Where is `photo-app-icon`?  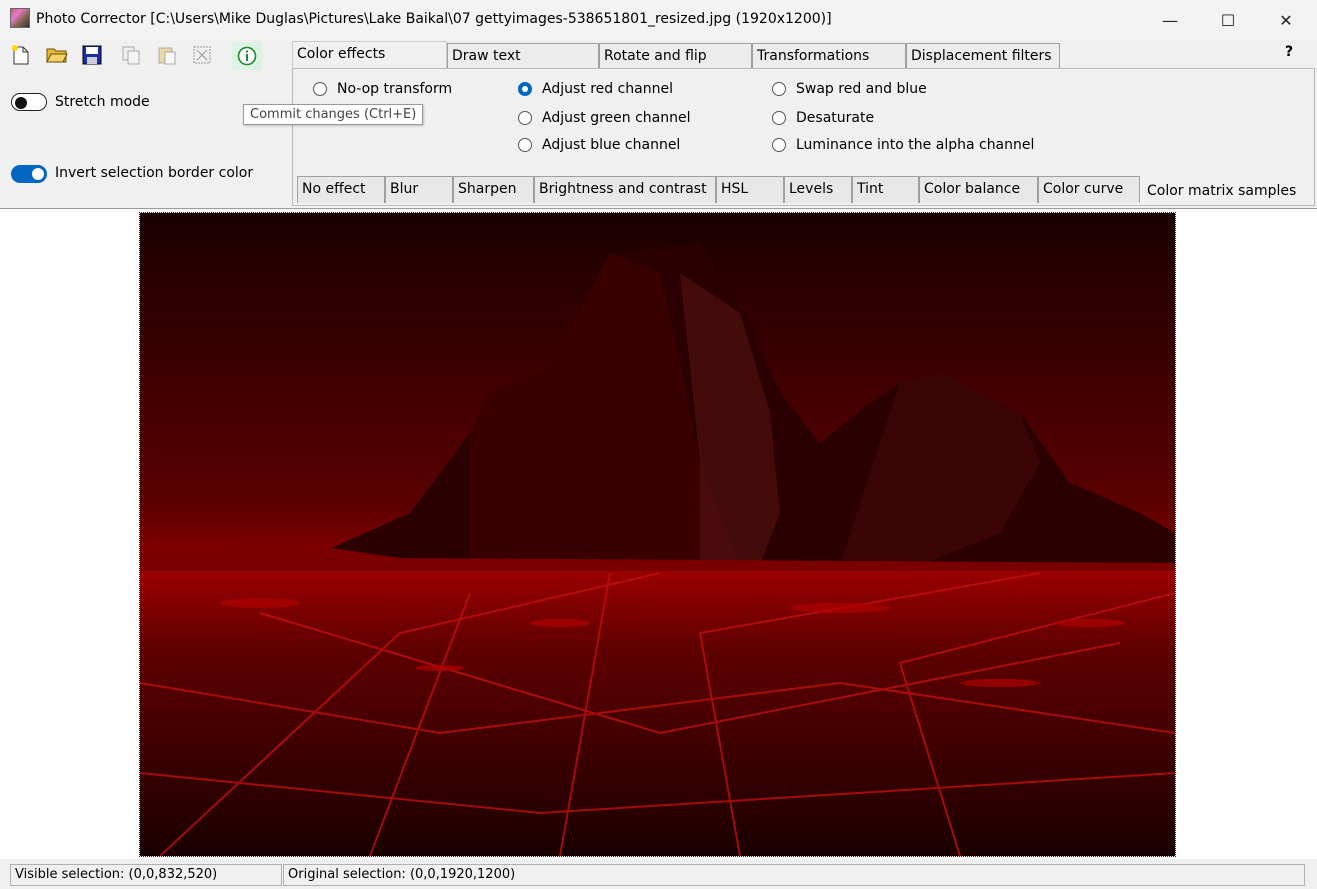
photo-app-icon is located at coordinates (20, 18).